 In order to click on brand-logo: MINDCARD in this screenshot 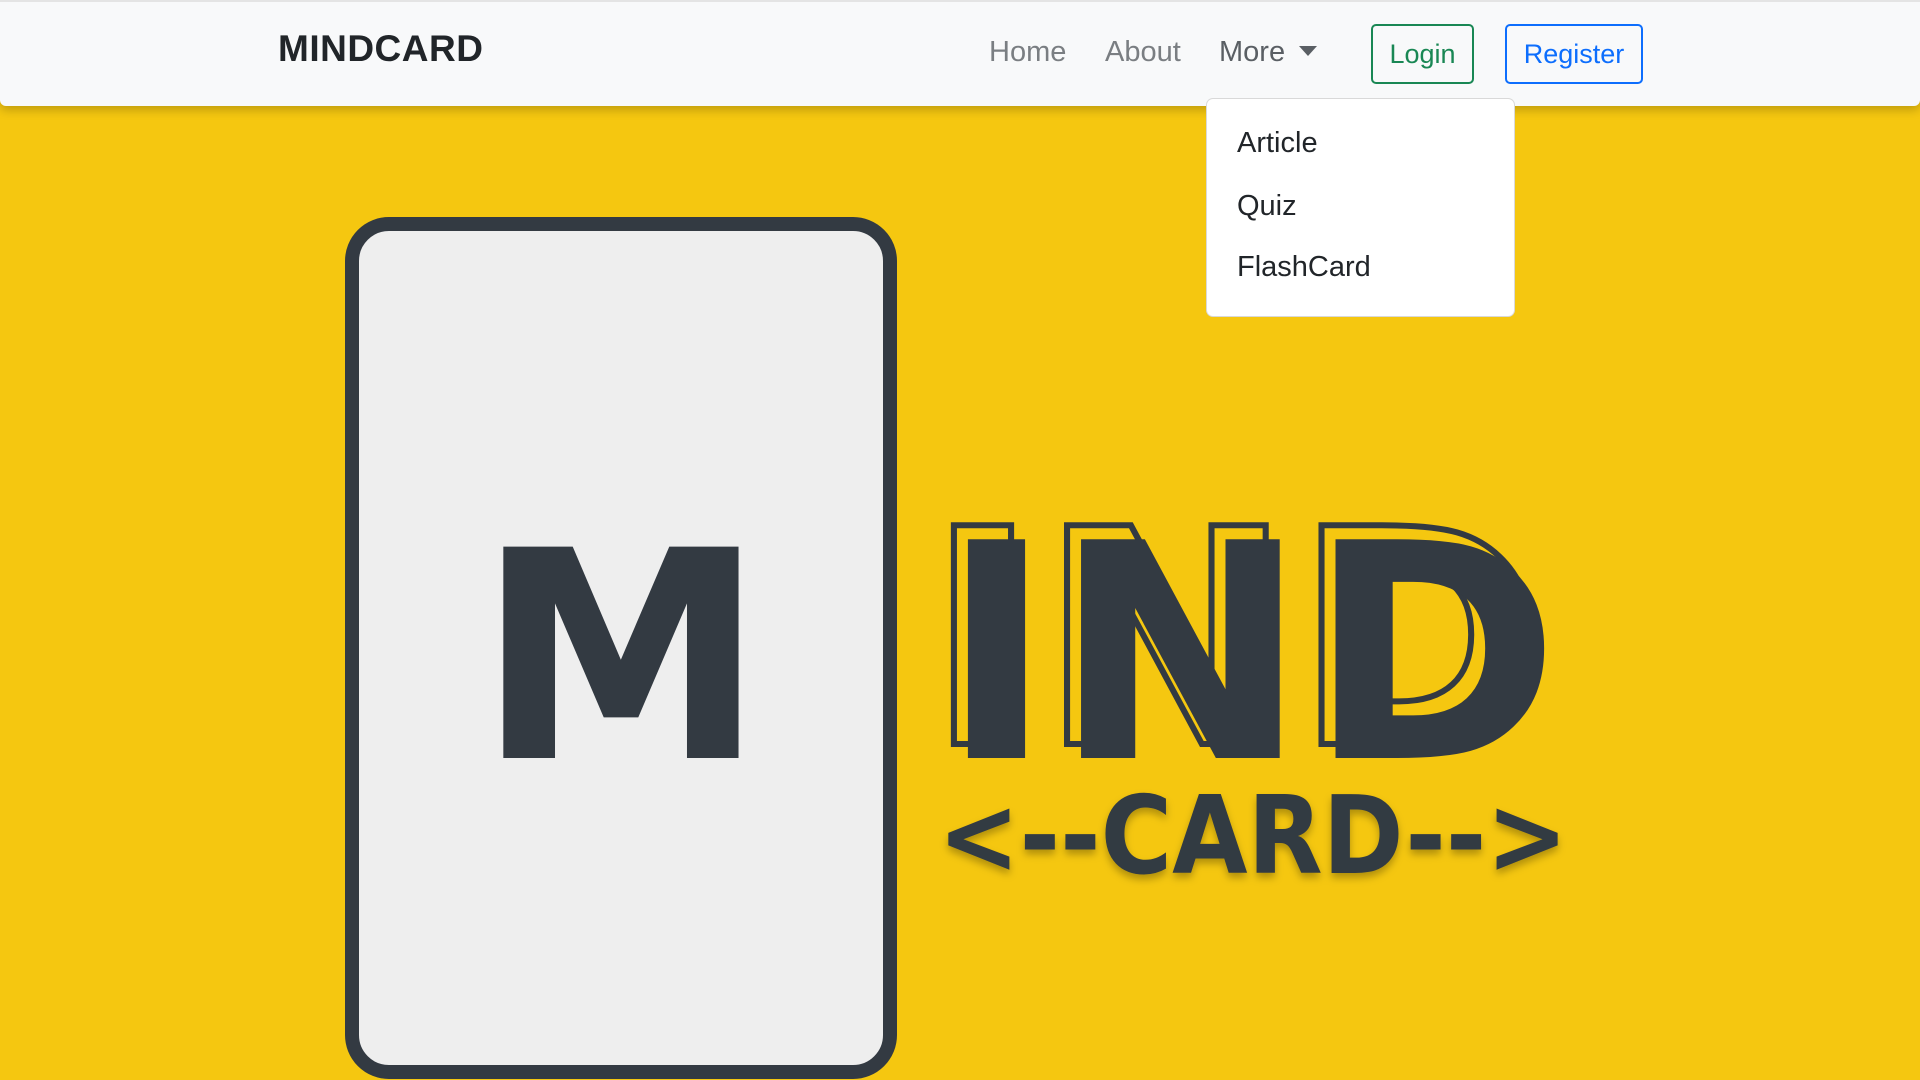, I will do `click(380, 49)`.